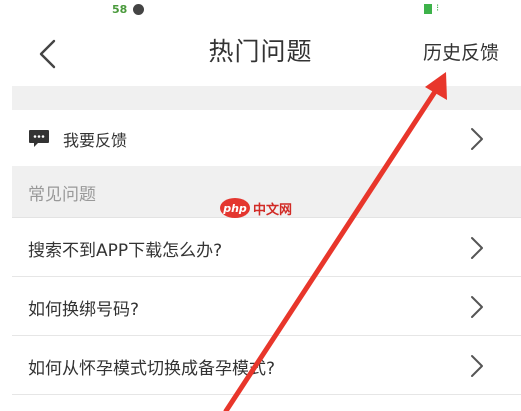 The width and height of the screenshot is (521, 411). What do you see at coordinates (62, 195) in the screenshot?
I see `section-title: 常见问题` at bounding box center [62, 195].